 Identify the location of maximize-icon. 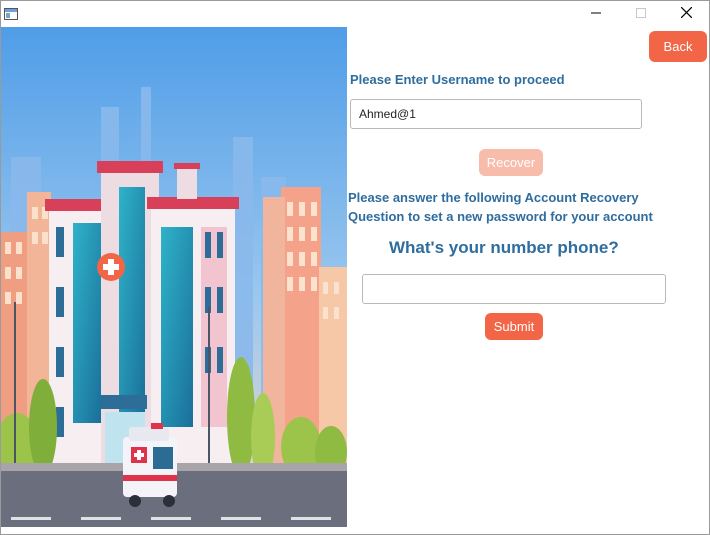
(641, 14).